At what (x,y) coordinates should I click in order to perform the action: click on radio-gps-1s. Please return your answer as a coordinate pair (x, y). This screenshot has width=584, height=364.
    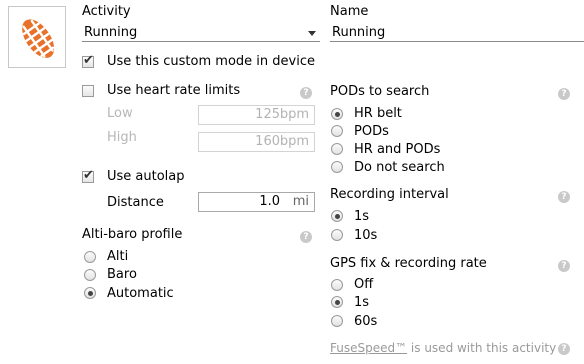
    Looking at the image, I should click on (337, 302).